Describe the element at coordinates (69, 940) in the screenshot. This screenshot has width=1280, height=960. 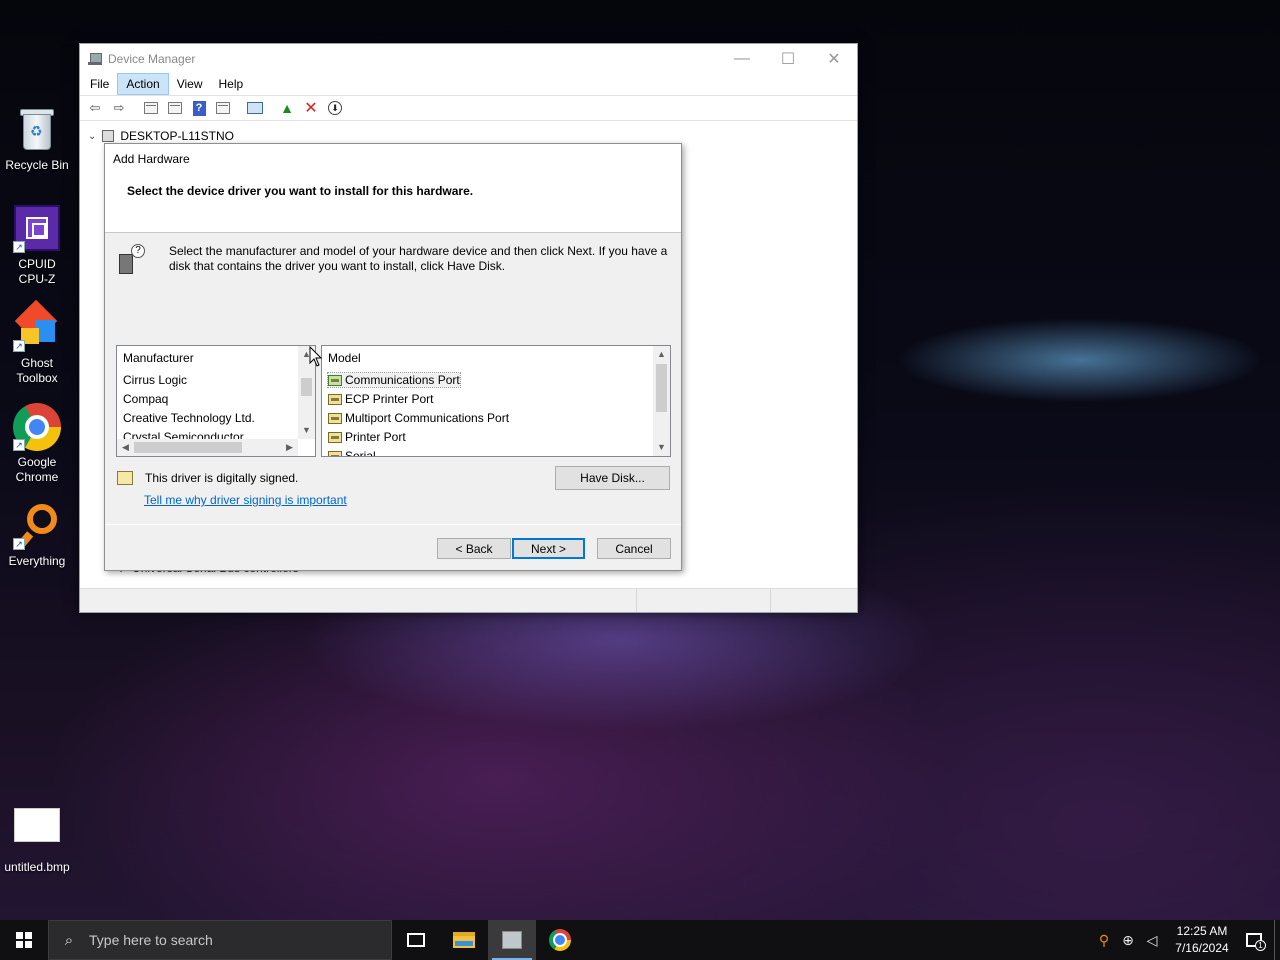
I see `search-icon: ⌕` at that location.